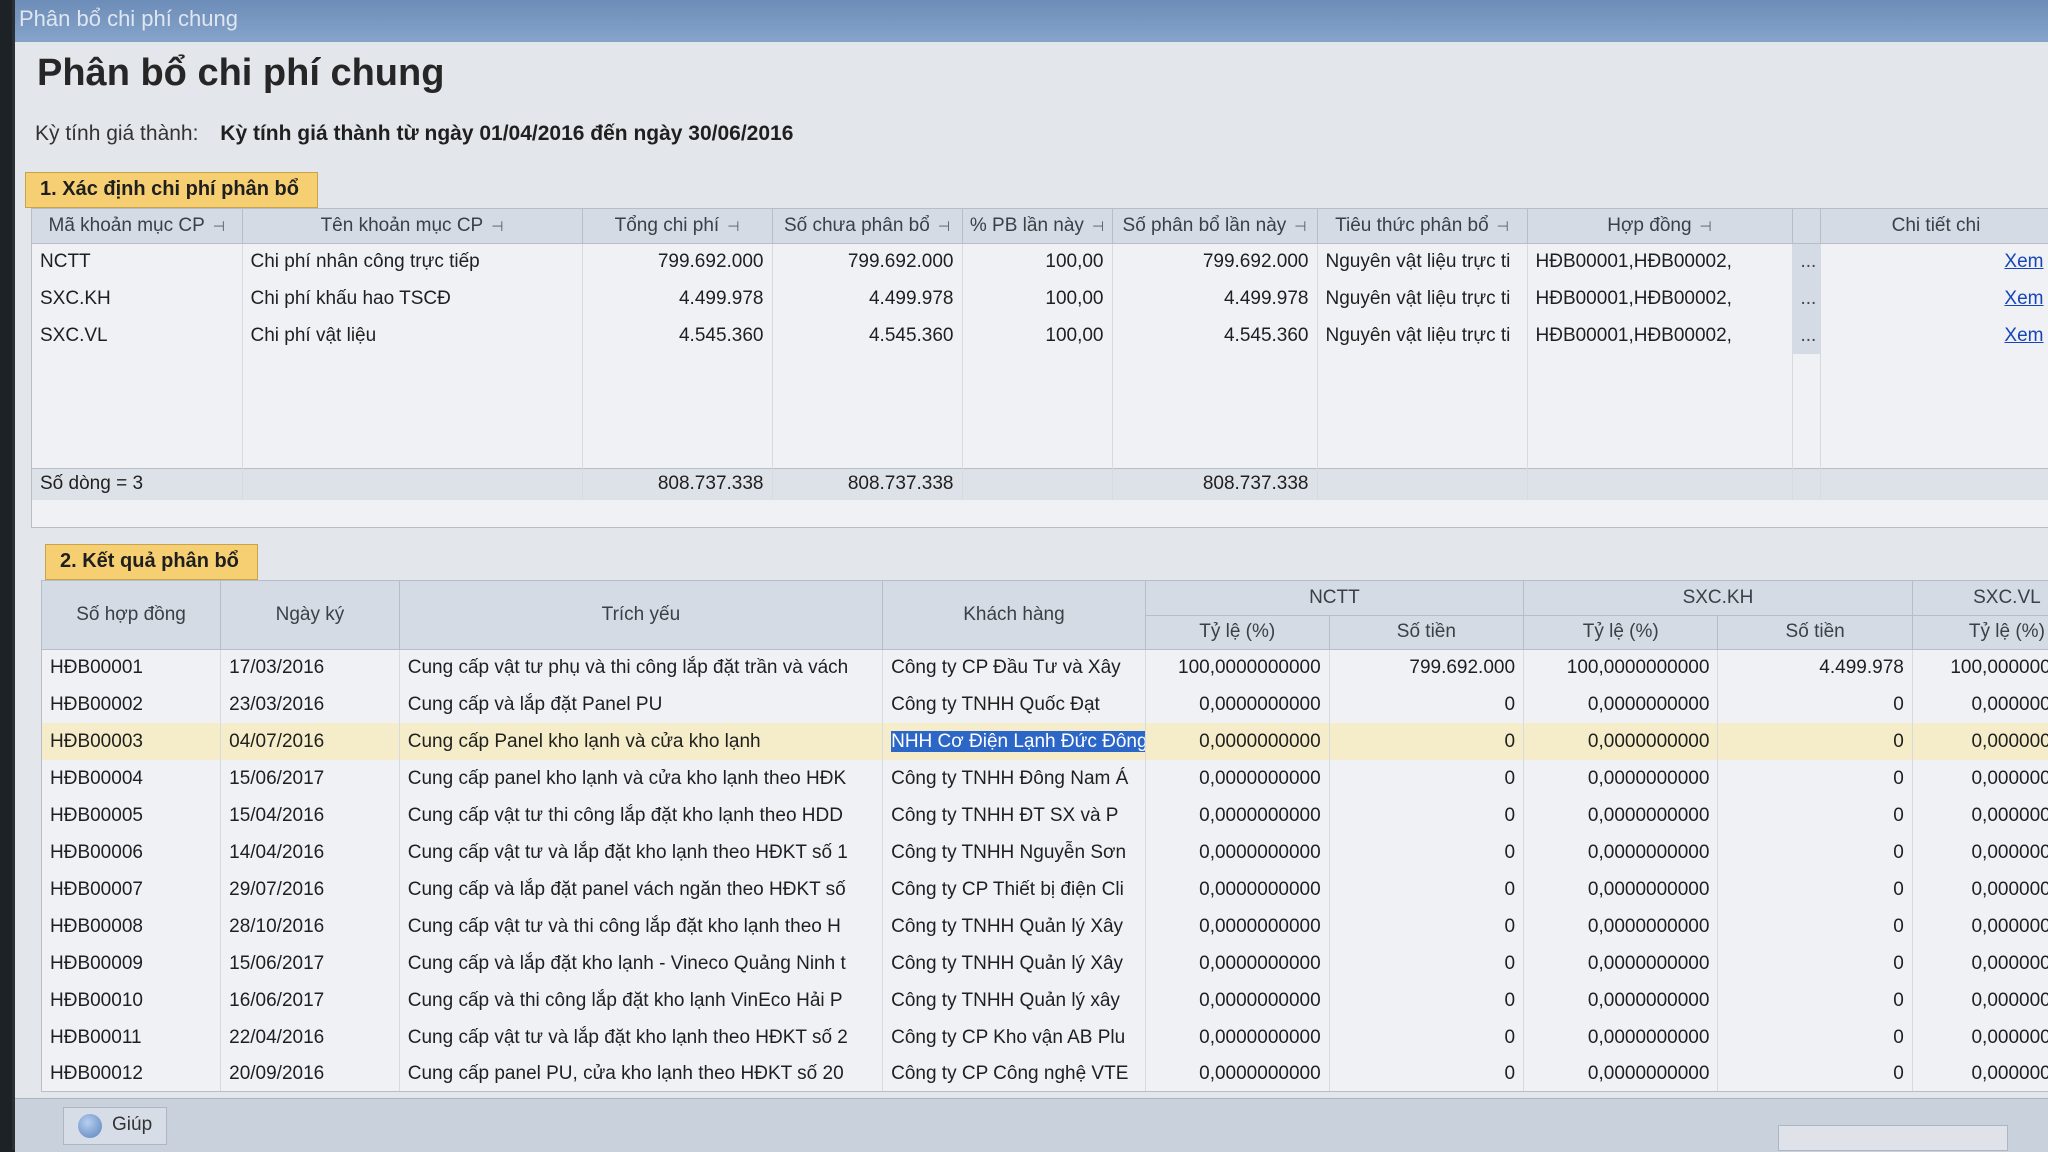  What do you see at coordinates (1237, 632) in the screenshot?
I see `col-header-nctt-ratio: Tỷ lệ (%)` at bounding box center [1237, 632].